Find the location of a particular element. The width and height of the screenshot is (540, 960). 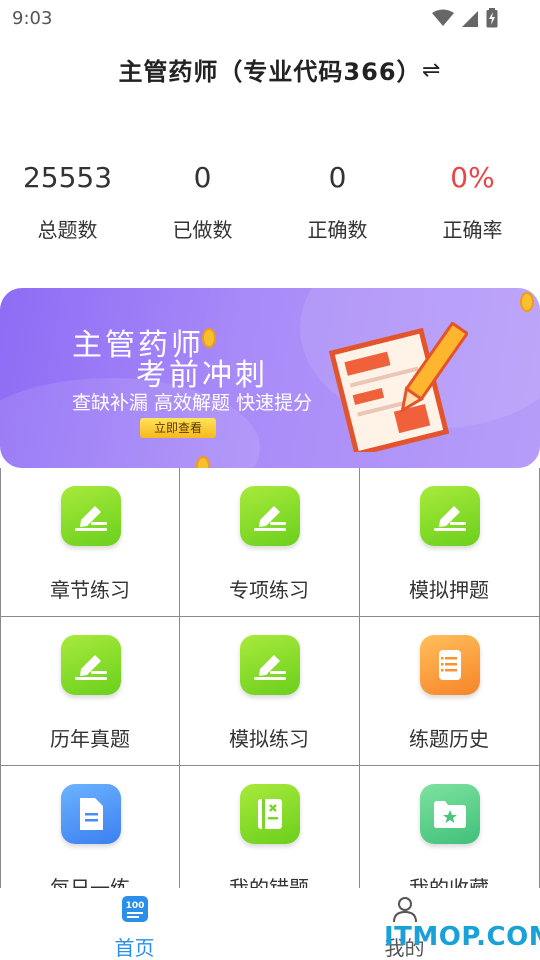

person-icon is located at coordinates (404, 910).